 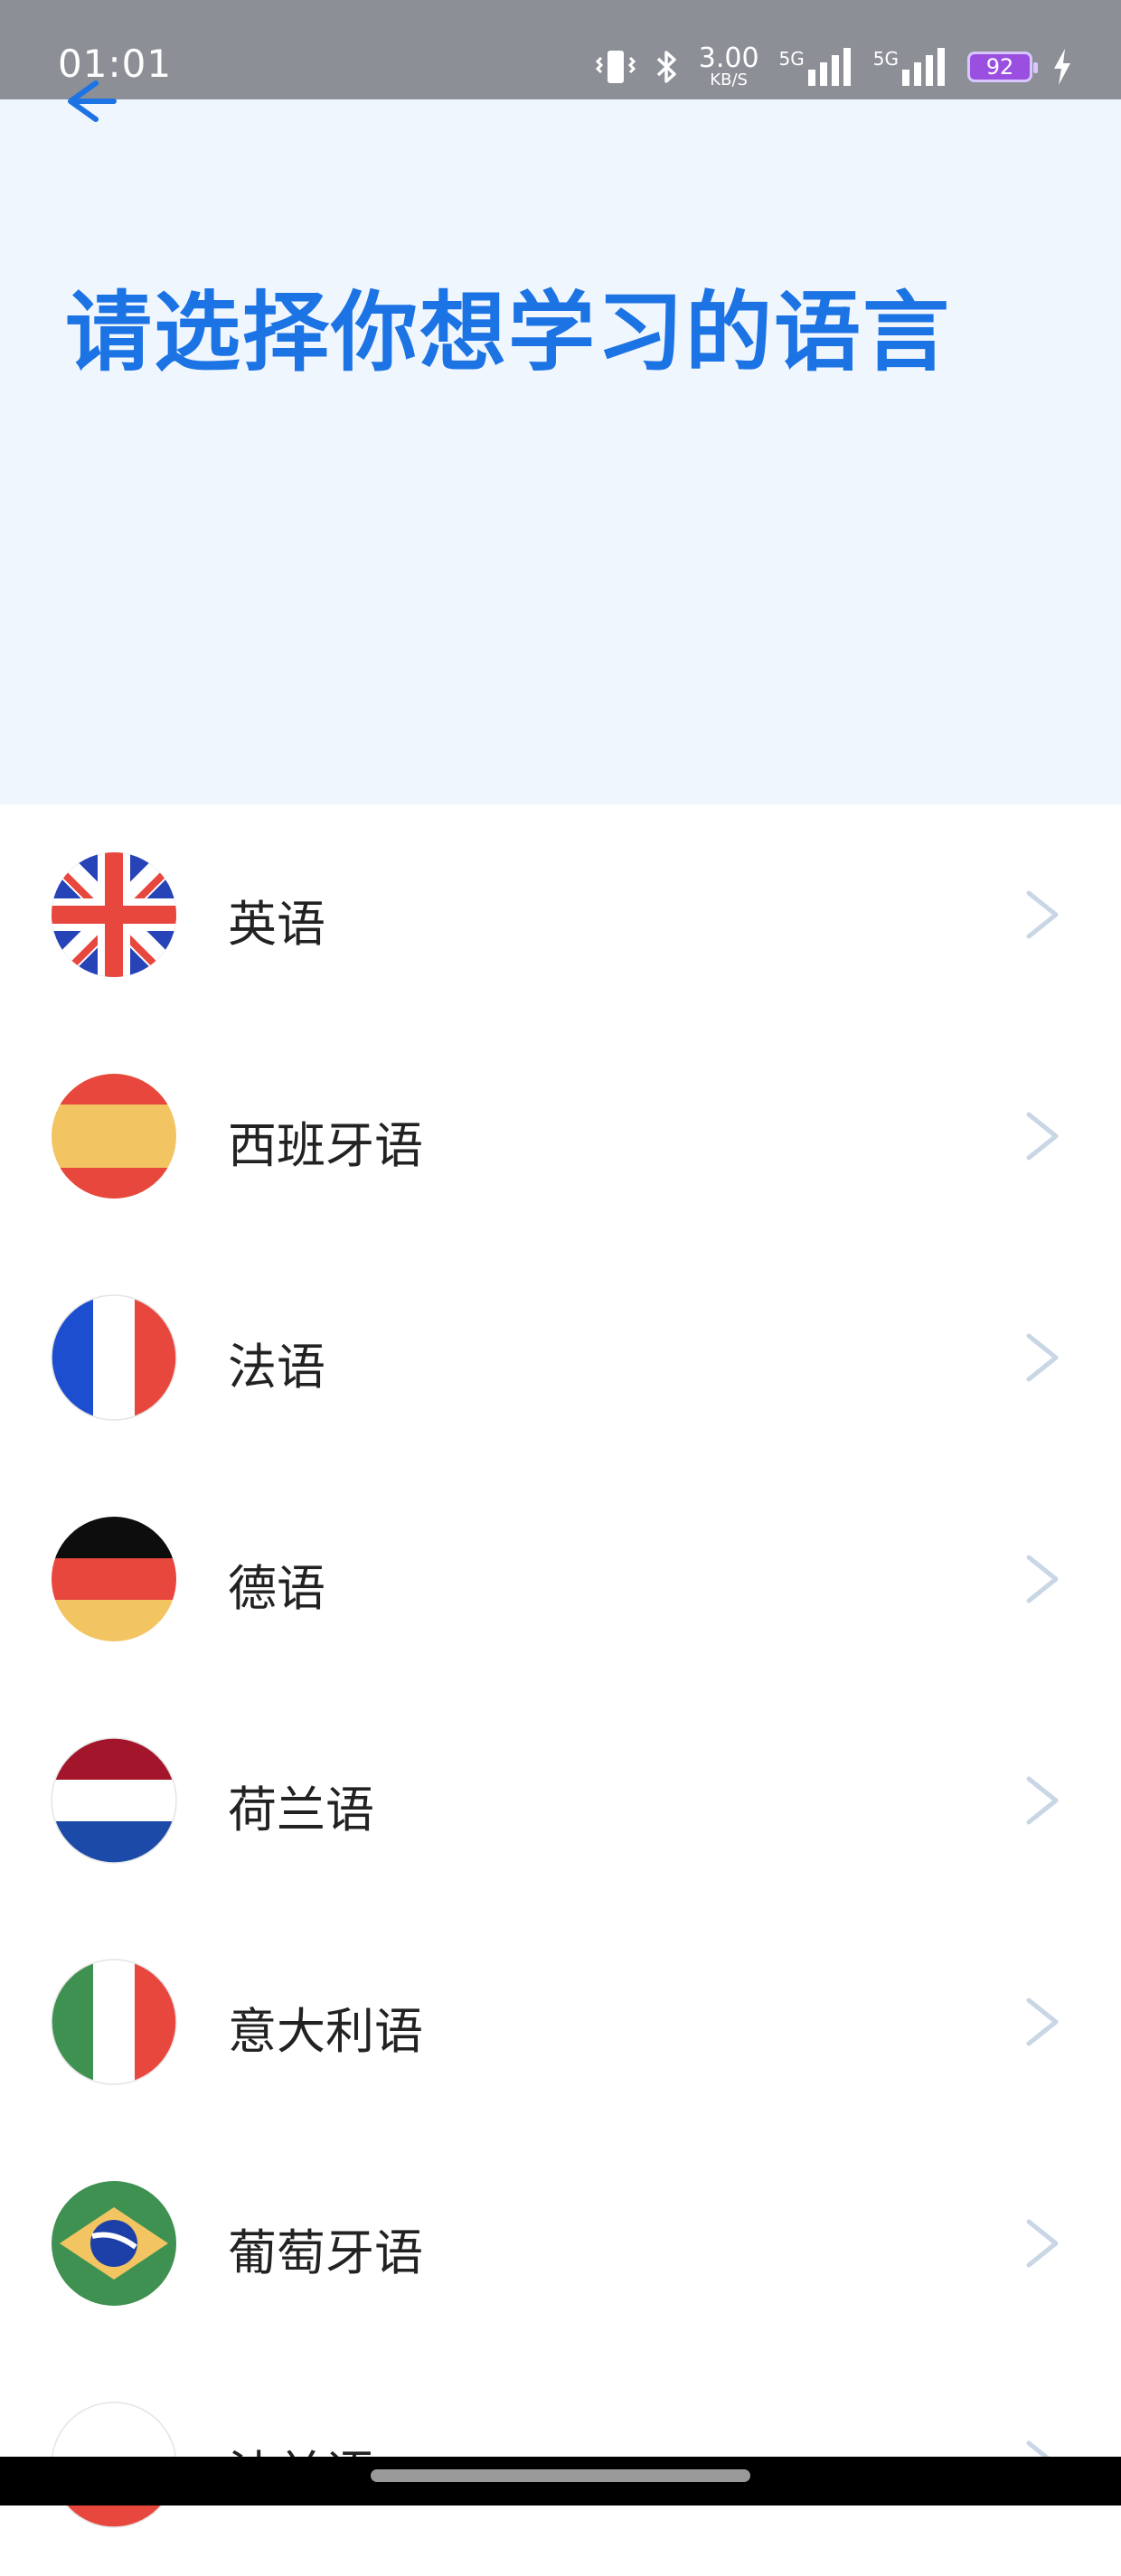 What do you see at coordinates (325, 2032) in the screenshot?
I see `language-label: 意大利语` at bounding box center [325, 2032].